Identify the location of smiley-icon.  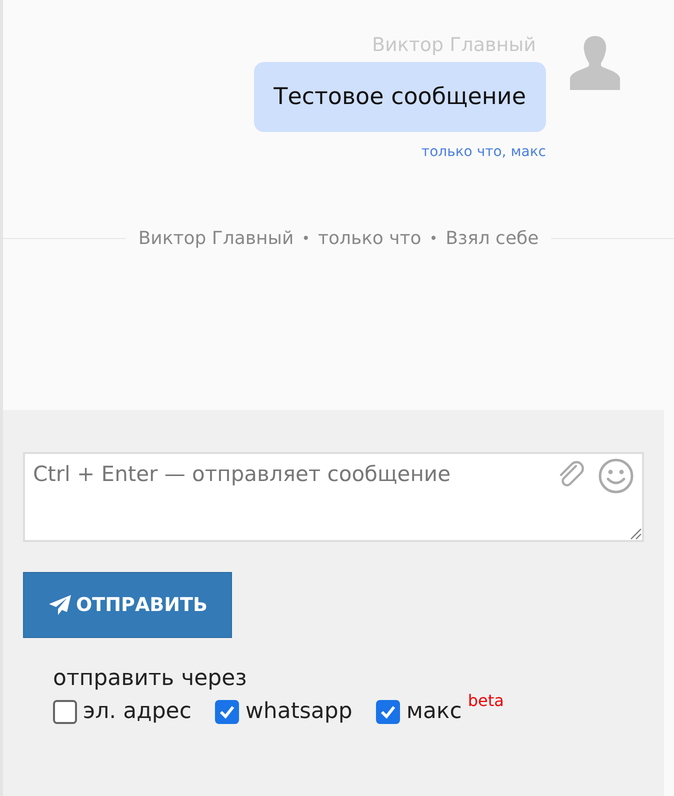
(616, 476).